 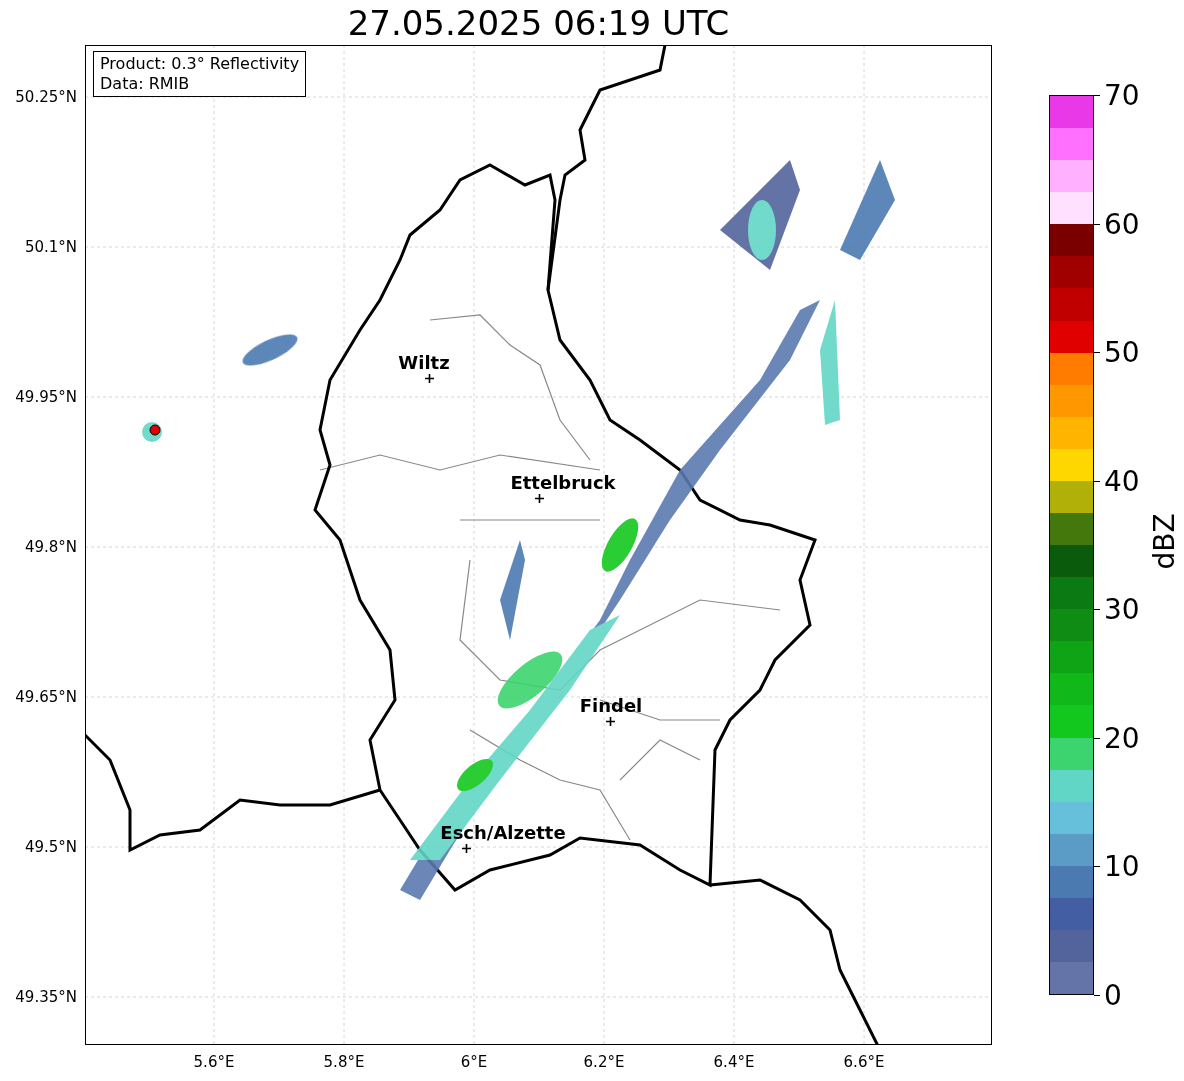 I want to click on longitude-tick-label: 6.6°E, so click(x=864, y=1062).